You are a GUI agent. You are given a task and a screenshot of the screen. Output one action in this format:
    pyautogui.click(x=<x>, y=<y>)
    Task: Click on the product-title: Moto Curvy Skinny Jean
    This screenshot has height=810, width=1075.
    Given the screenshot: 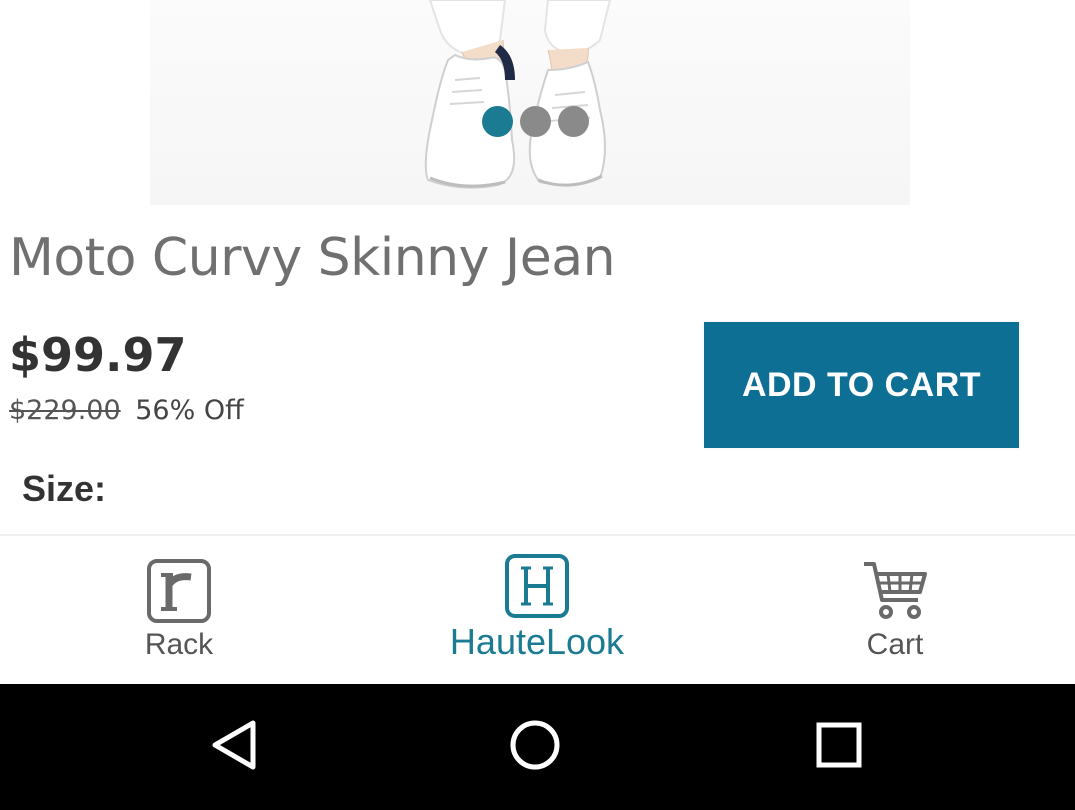 What is the action you would take?
    pyautogui.click(x=312, y=258)
    